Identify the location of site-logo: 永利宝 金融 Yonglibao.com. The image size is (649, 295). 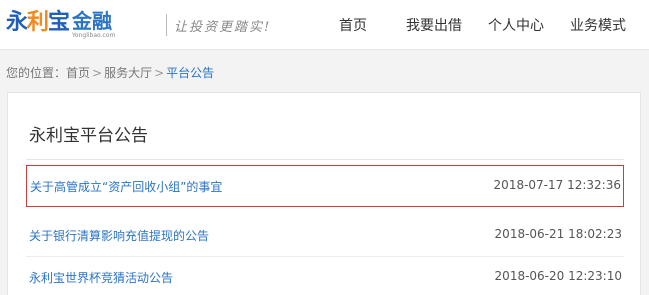
(60, 25).